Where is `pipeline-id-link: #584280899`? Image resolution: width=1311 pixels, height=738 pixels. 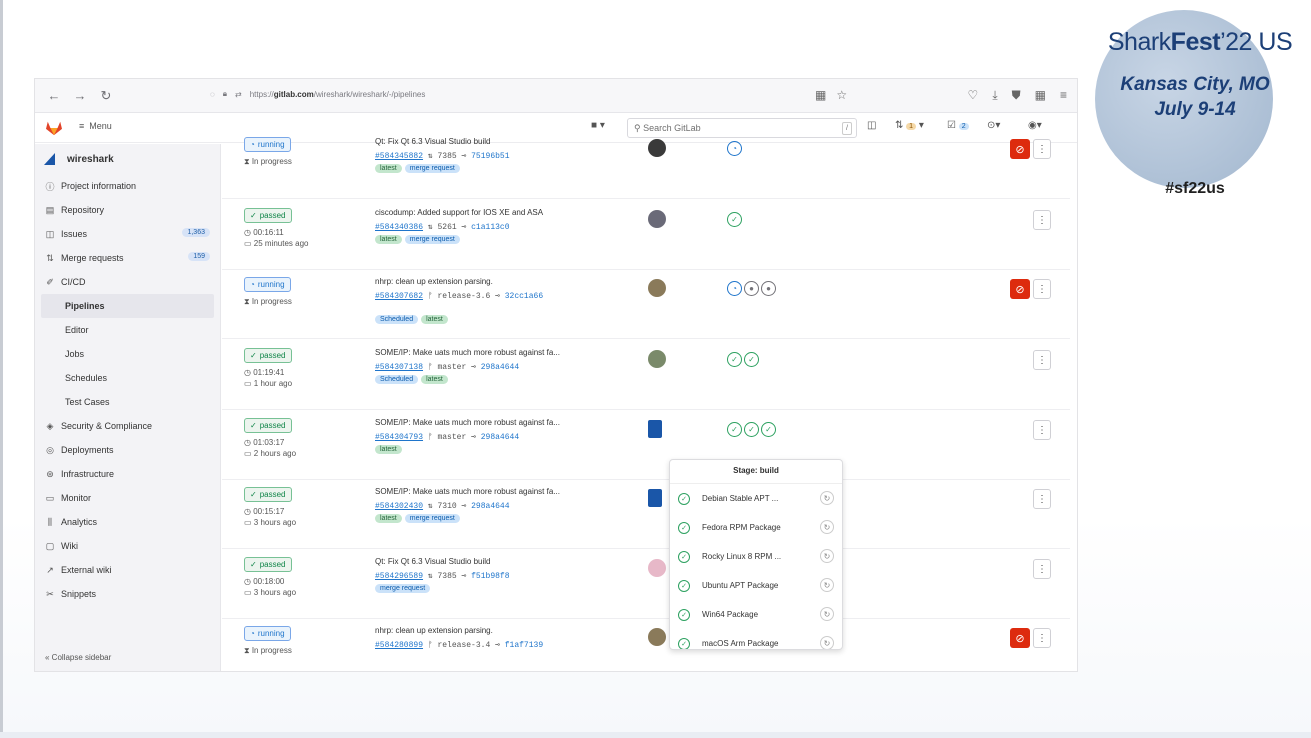
pipeline-id-link: #584280899 is located at coordinates (399, 645).